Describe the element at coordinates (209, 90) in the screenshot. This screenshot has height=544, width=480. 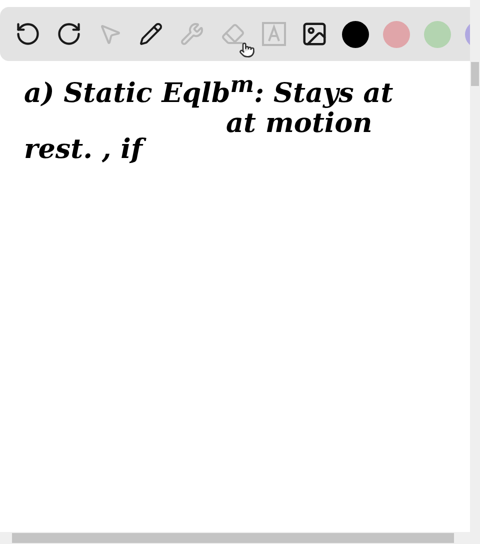
I see `handwritten-note: a) Static Eqlb$^{m}$: Stays at` at that location.